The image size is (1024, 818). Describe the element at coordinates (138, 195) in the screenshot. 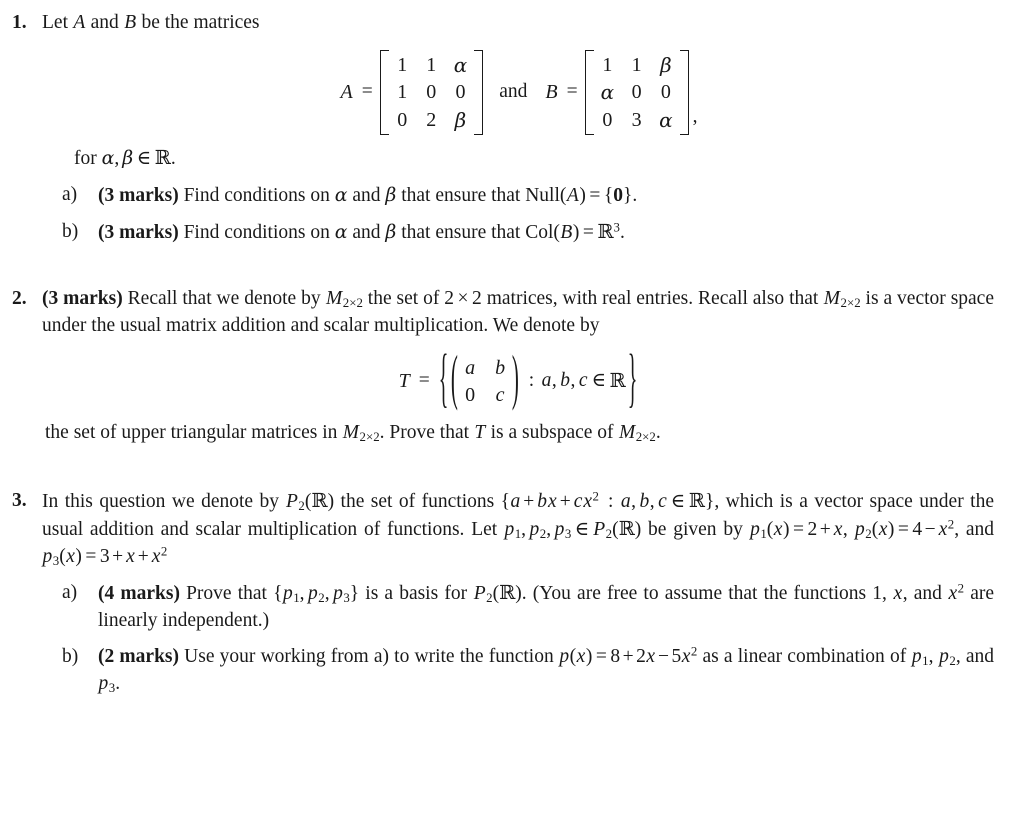

I see `subpart-a-marks: (3 marks)` at that location.